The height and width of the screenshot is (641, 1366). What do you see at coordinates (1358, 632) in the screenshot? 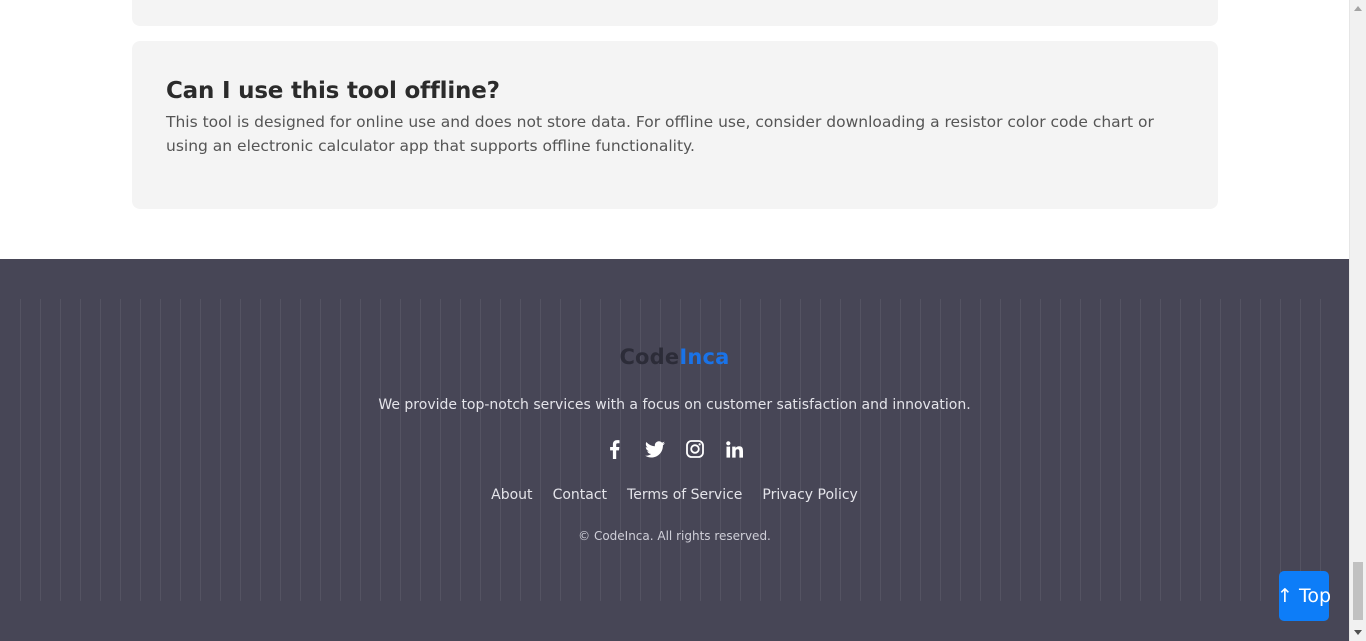
I see `scroll-down-arrow-icon` at bounding box center [1358, 632].